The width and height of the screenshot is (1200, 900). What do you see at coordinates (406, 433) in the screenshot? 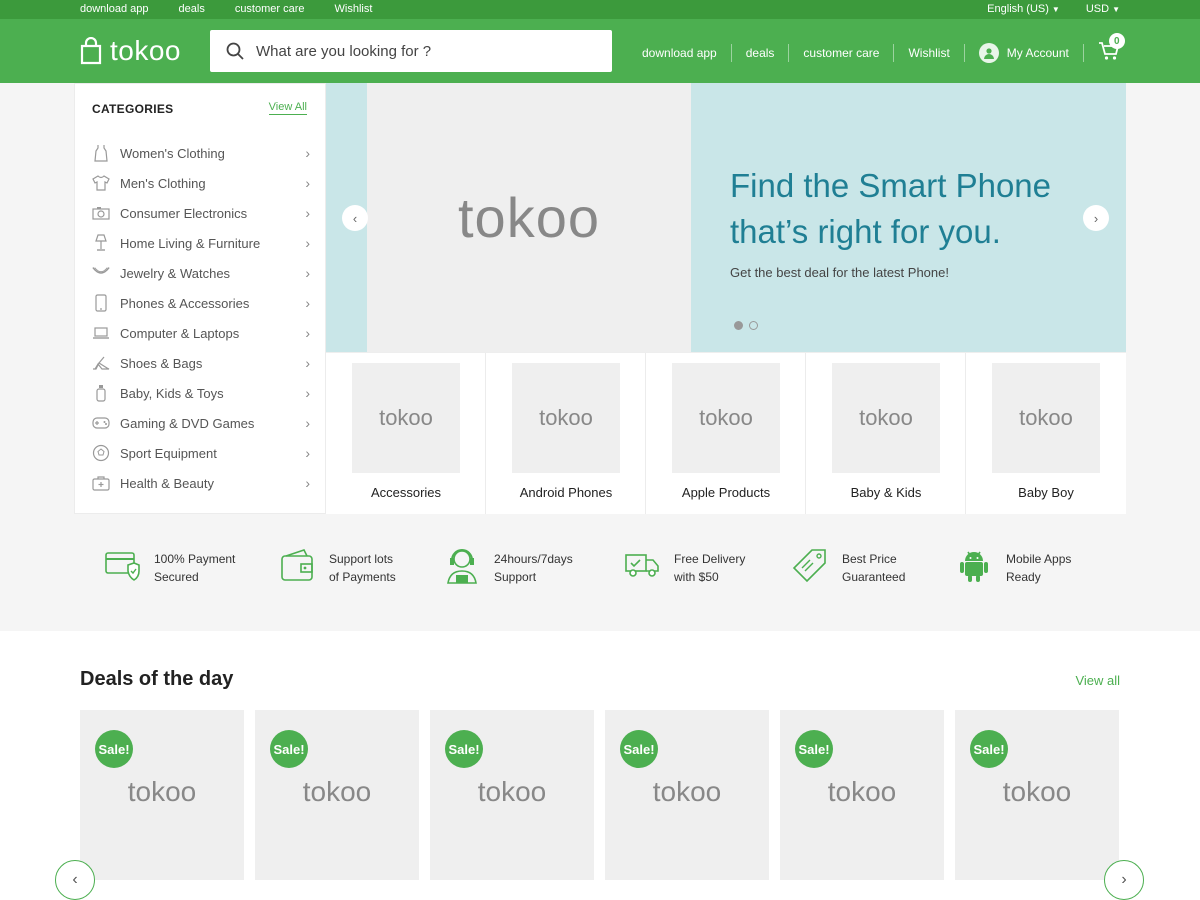
I see `category-tile-accessories: tokoo Accessories` at bounding box center [406, 433].